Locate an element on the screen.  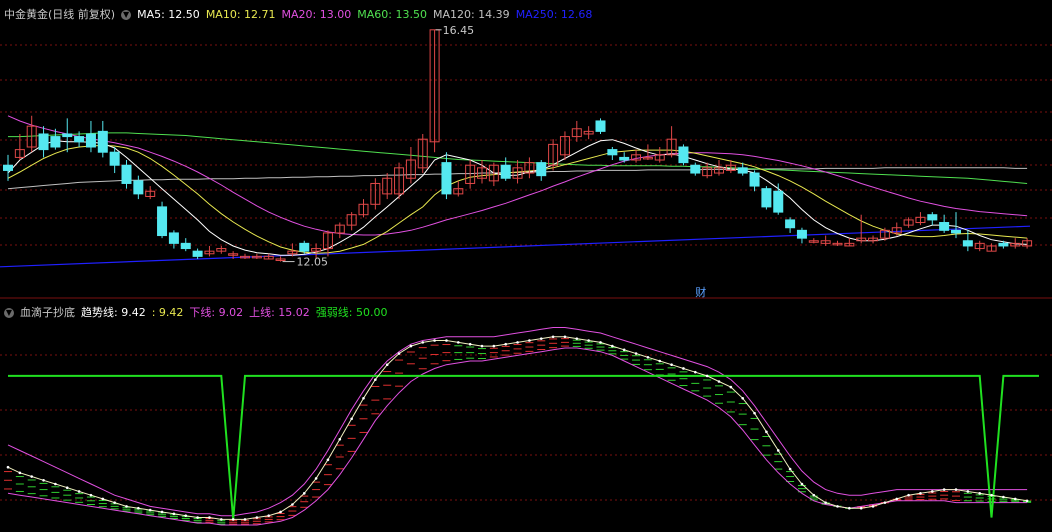
ma250-line is located at coordinates (515, 246).